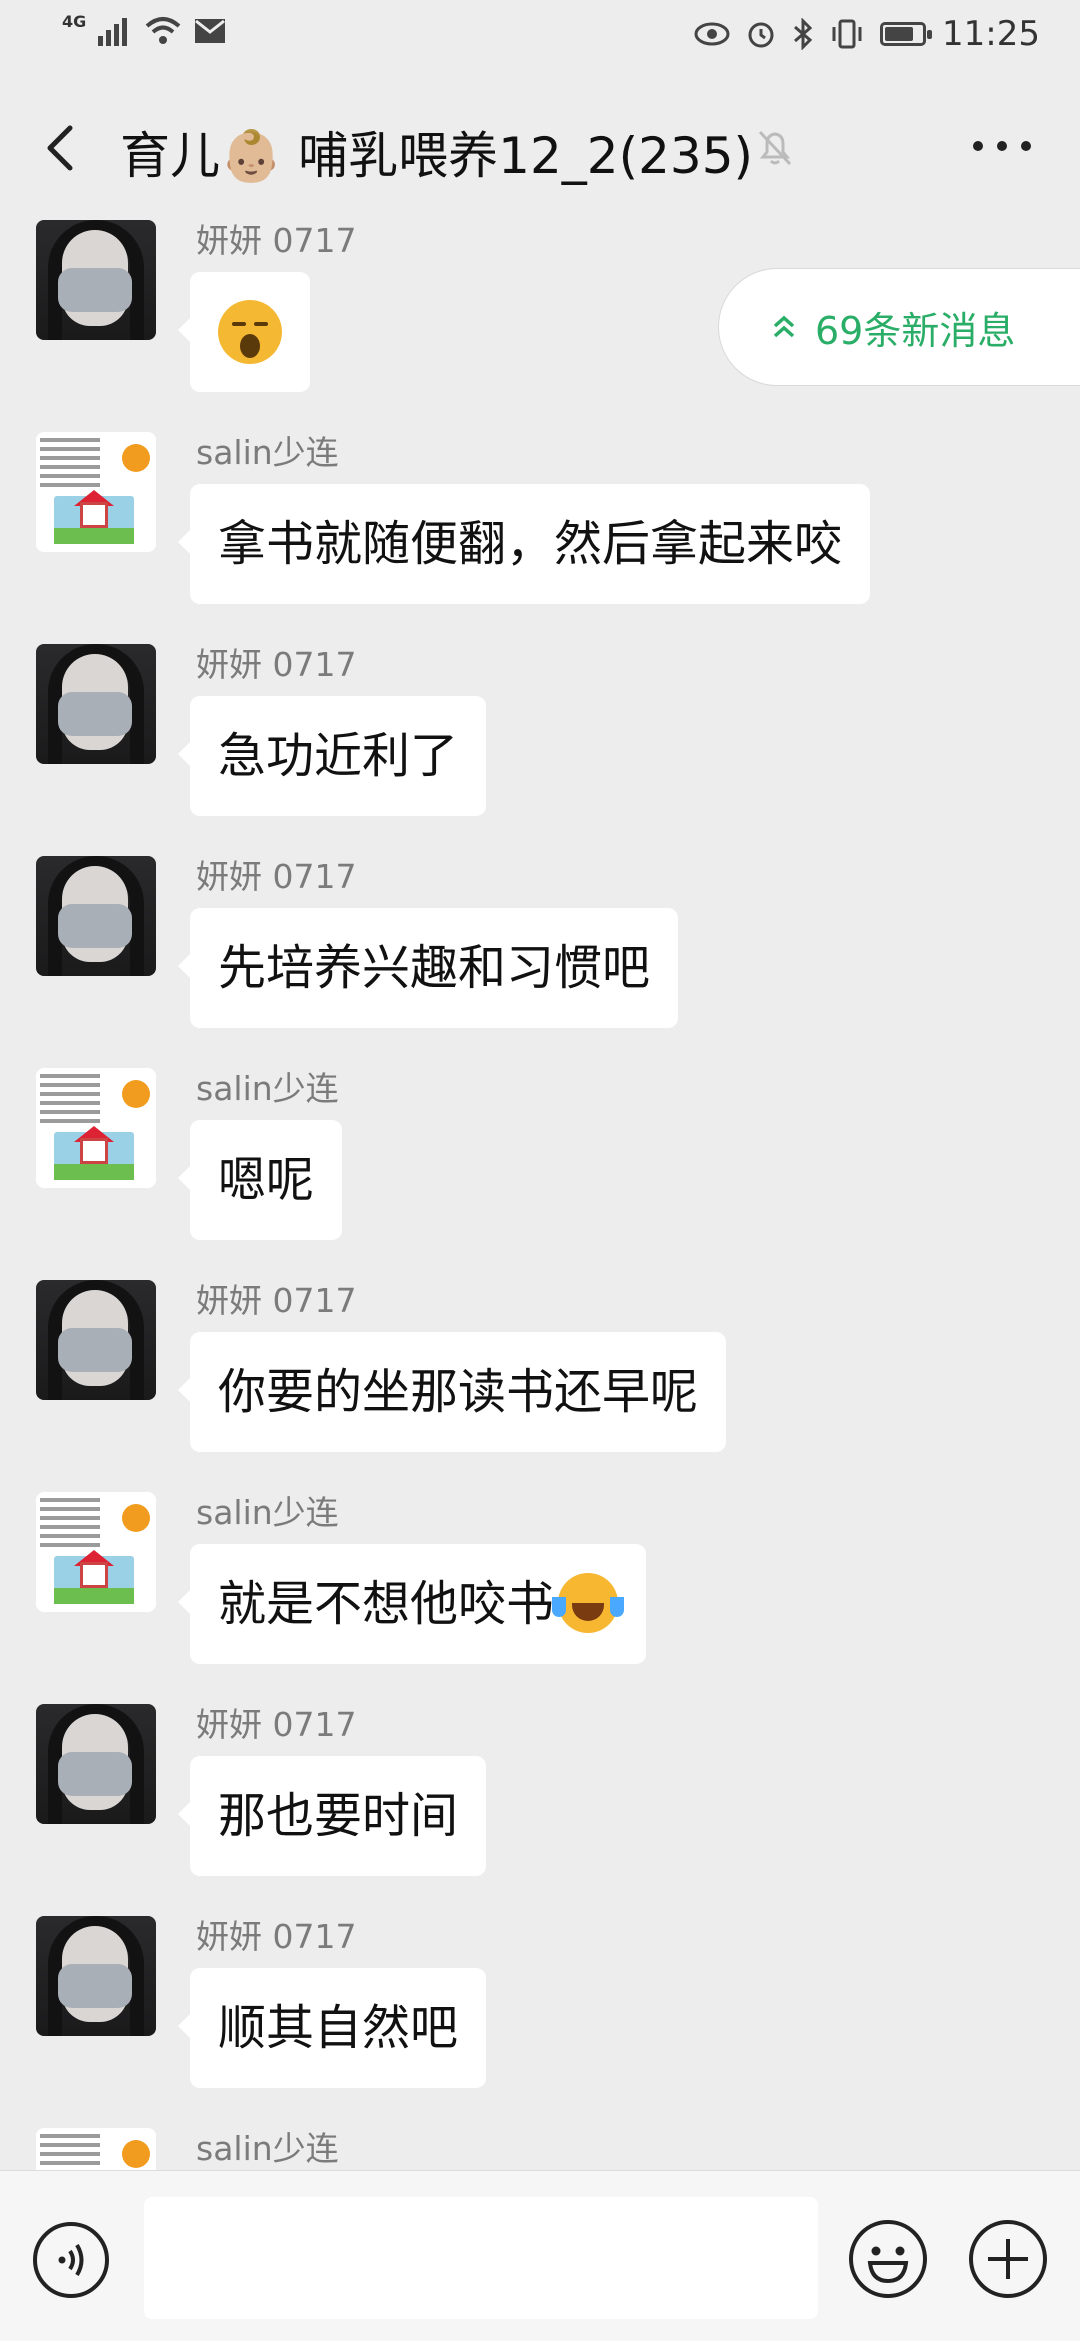 The width and height of the screenshot is (1080, 2341). I want to click on clock: 11:25, so click(991, 34).